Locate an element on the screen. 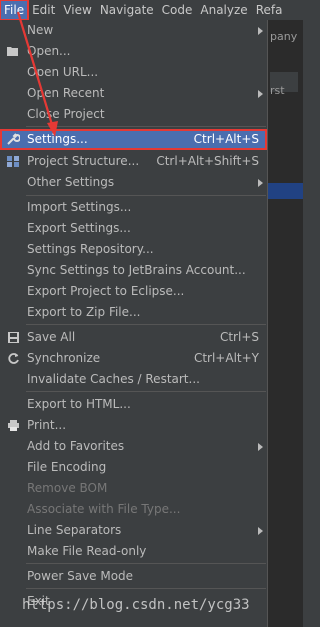 The image size is (320, 627). menu-item-shortcut: Ctrl+Alt+Y is located at coordinates (226, 358).